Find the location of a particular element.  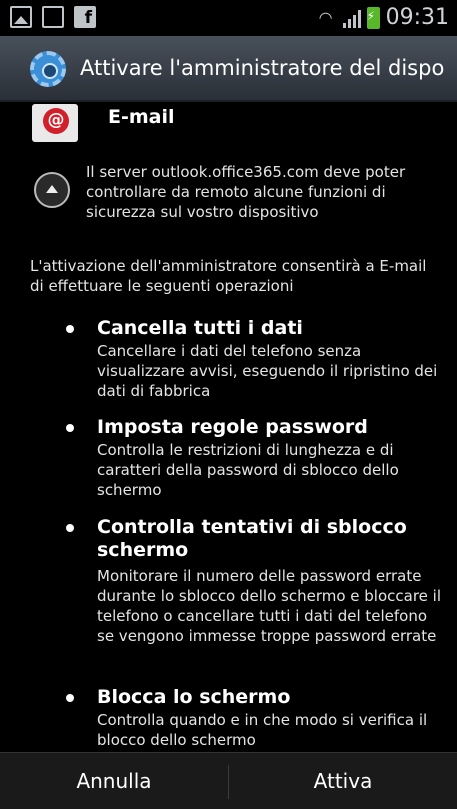

facebook-icon: f is located at coordinates (85, 17).